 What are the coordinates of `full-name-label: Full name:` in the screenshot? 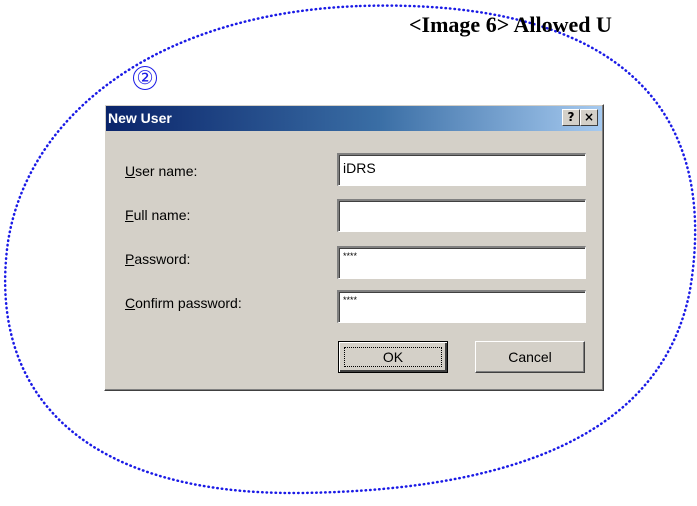 It's located at (157, 215).